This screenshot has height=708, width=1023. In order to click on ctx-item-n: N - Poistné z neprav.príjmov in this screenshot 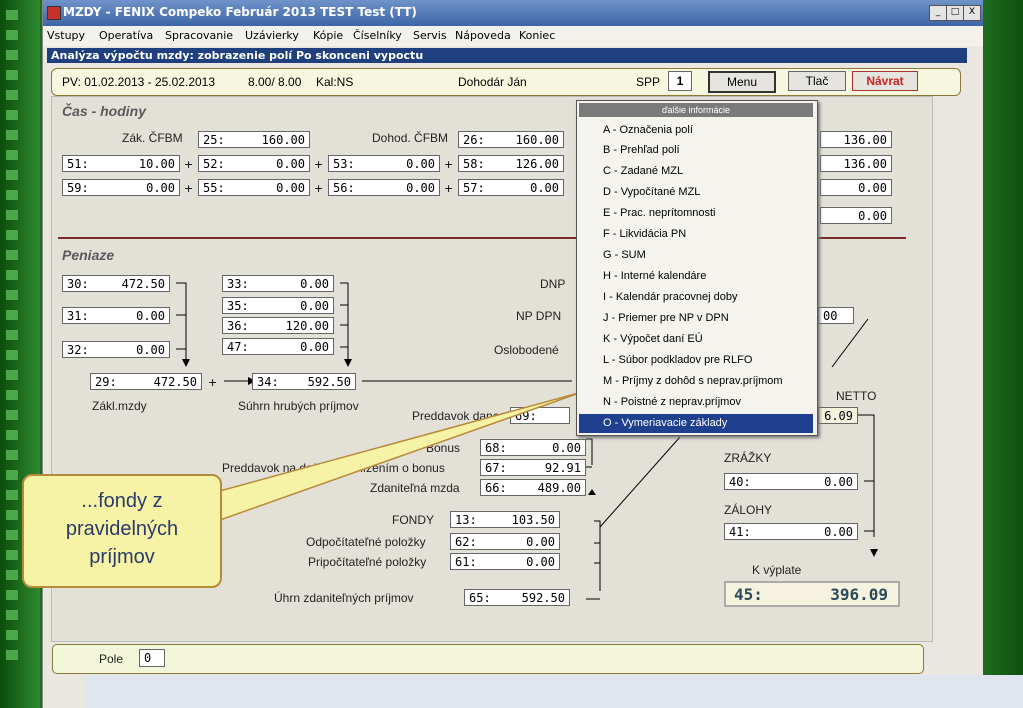, I will do `click(696, 402)`.